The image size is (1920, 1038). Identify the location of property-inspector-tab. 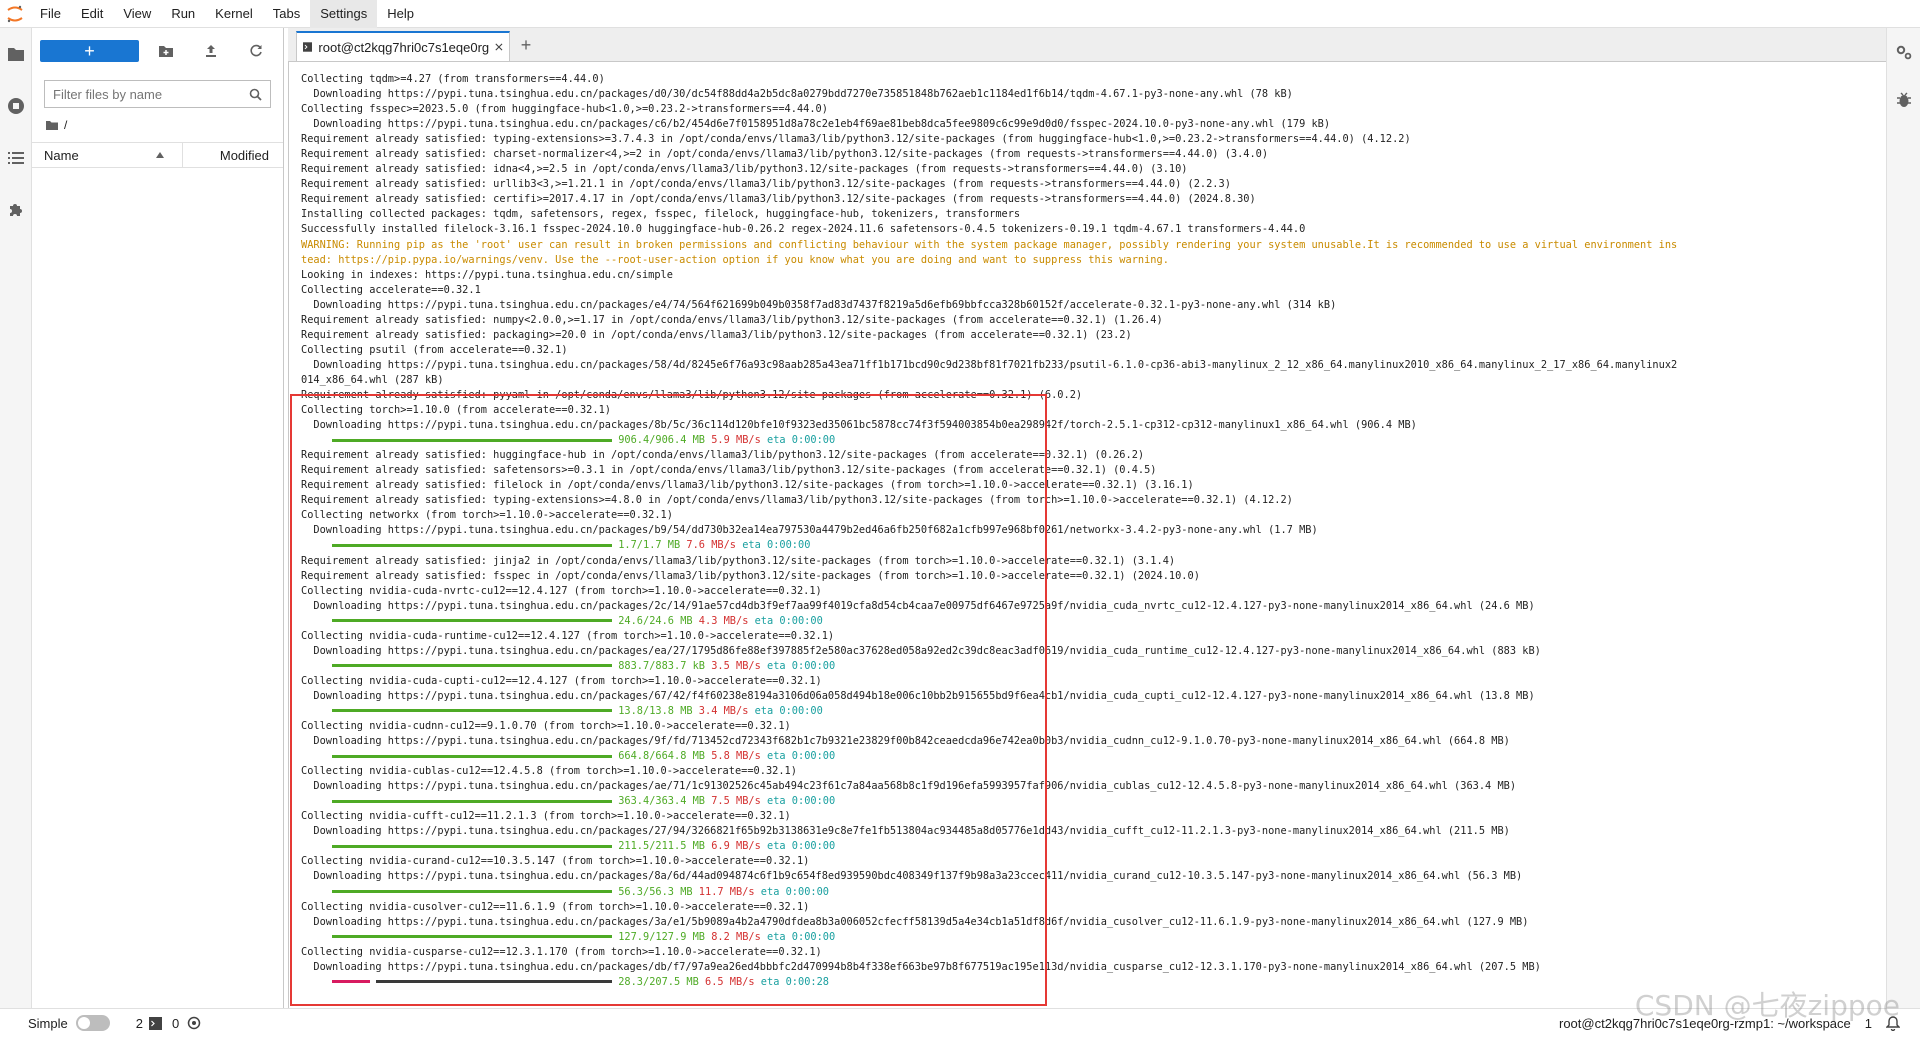
(1903, 52).